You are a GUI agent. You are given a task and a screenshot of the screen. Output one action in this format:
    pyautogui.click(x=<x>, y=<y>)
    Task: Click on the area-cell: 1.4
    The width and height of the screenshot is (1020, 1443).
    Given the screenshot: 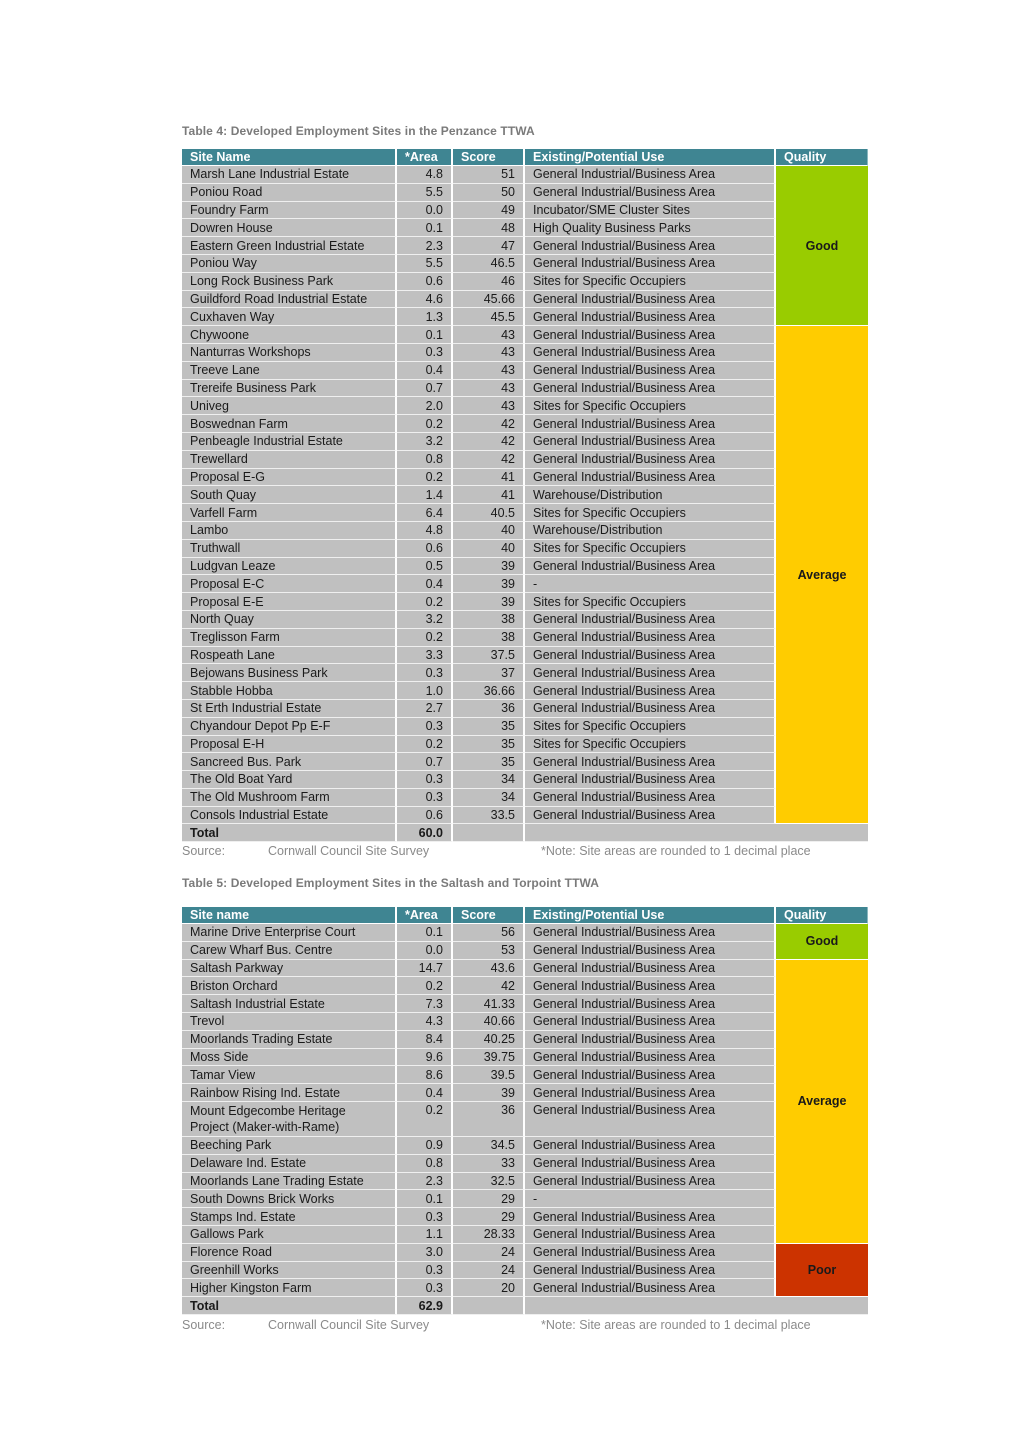 What is the action you would take?
    pyautogui.click(x=425, y=495)
    